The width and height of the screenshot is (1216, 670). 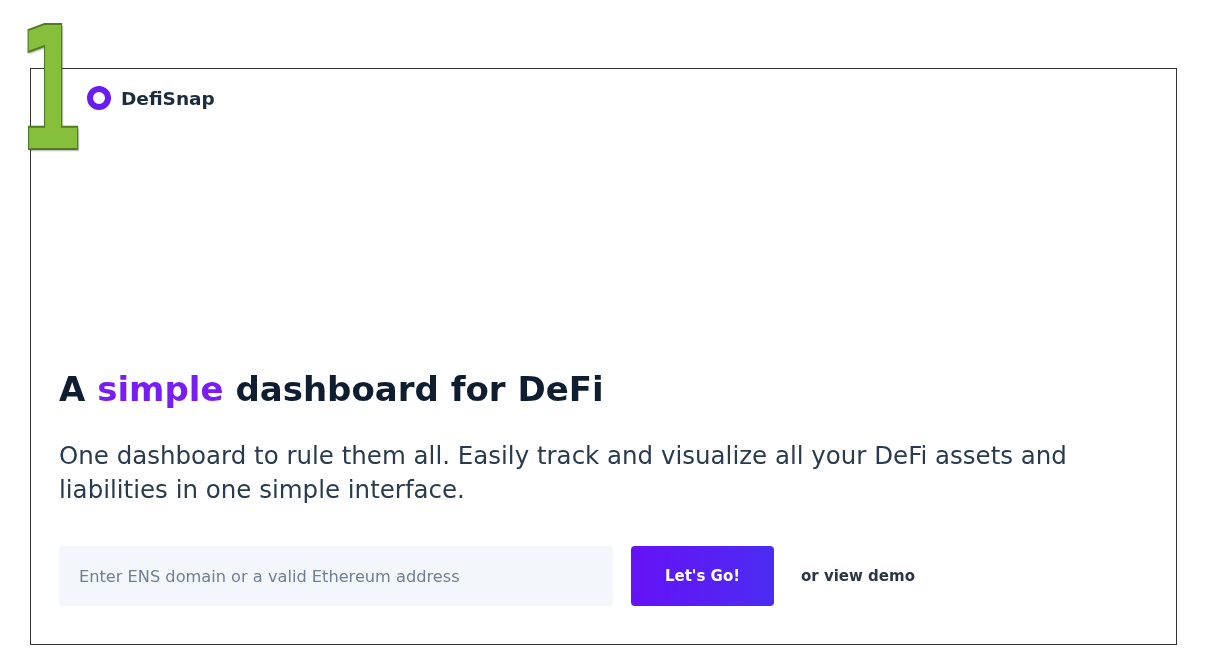 What do you see at coordinates (702, 576) in the screenshot?
I see `submit-button: Let's Go!` at bounding box center [702, 576].